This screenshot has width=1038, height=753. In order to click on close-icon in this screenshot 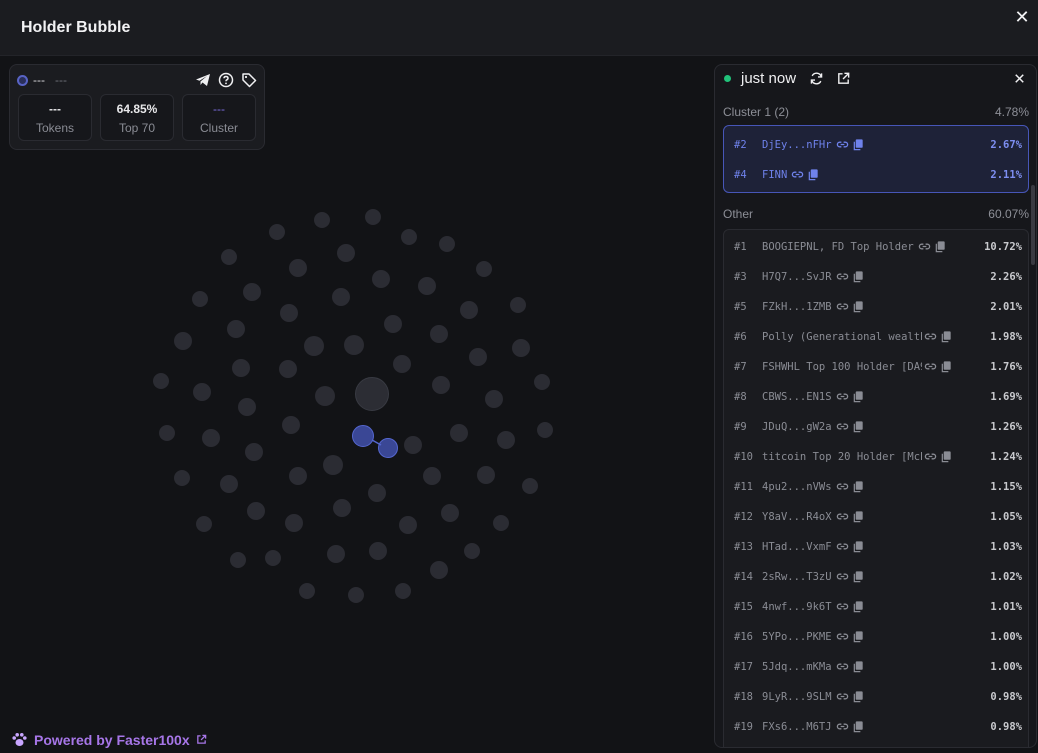, I will do `click(1019, 78)`.